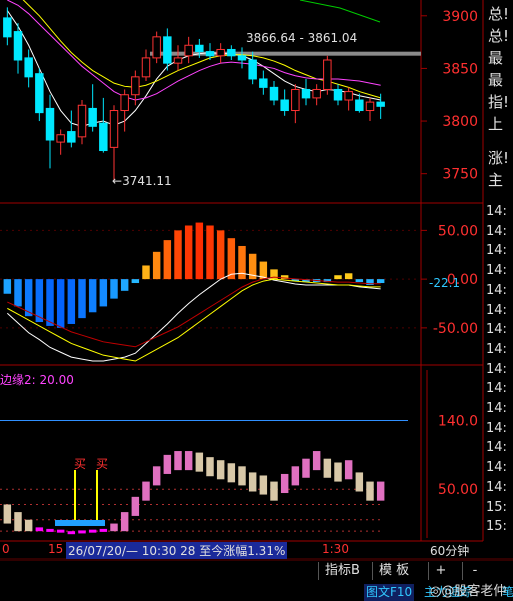  What do you see at coordinates (335, 549) in the screenshot?
I see `status-time-text: 1:30` at bounding box center [335, 549].